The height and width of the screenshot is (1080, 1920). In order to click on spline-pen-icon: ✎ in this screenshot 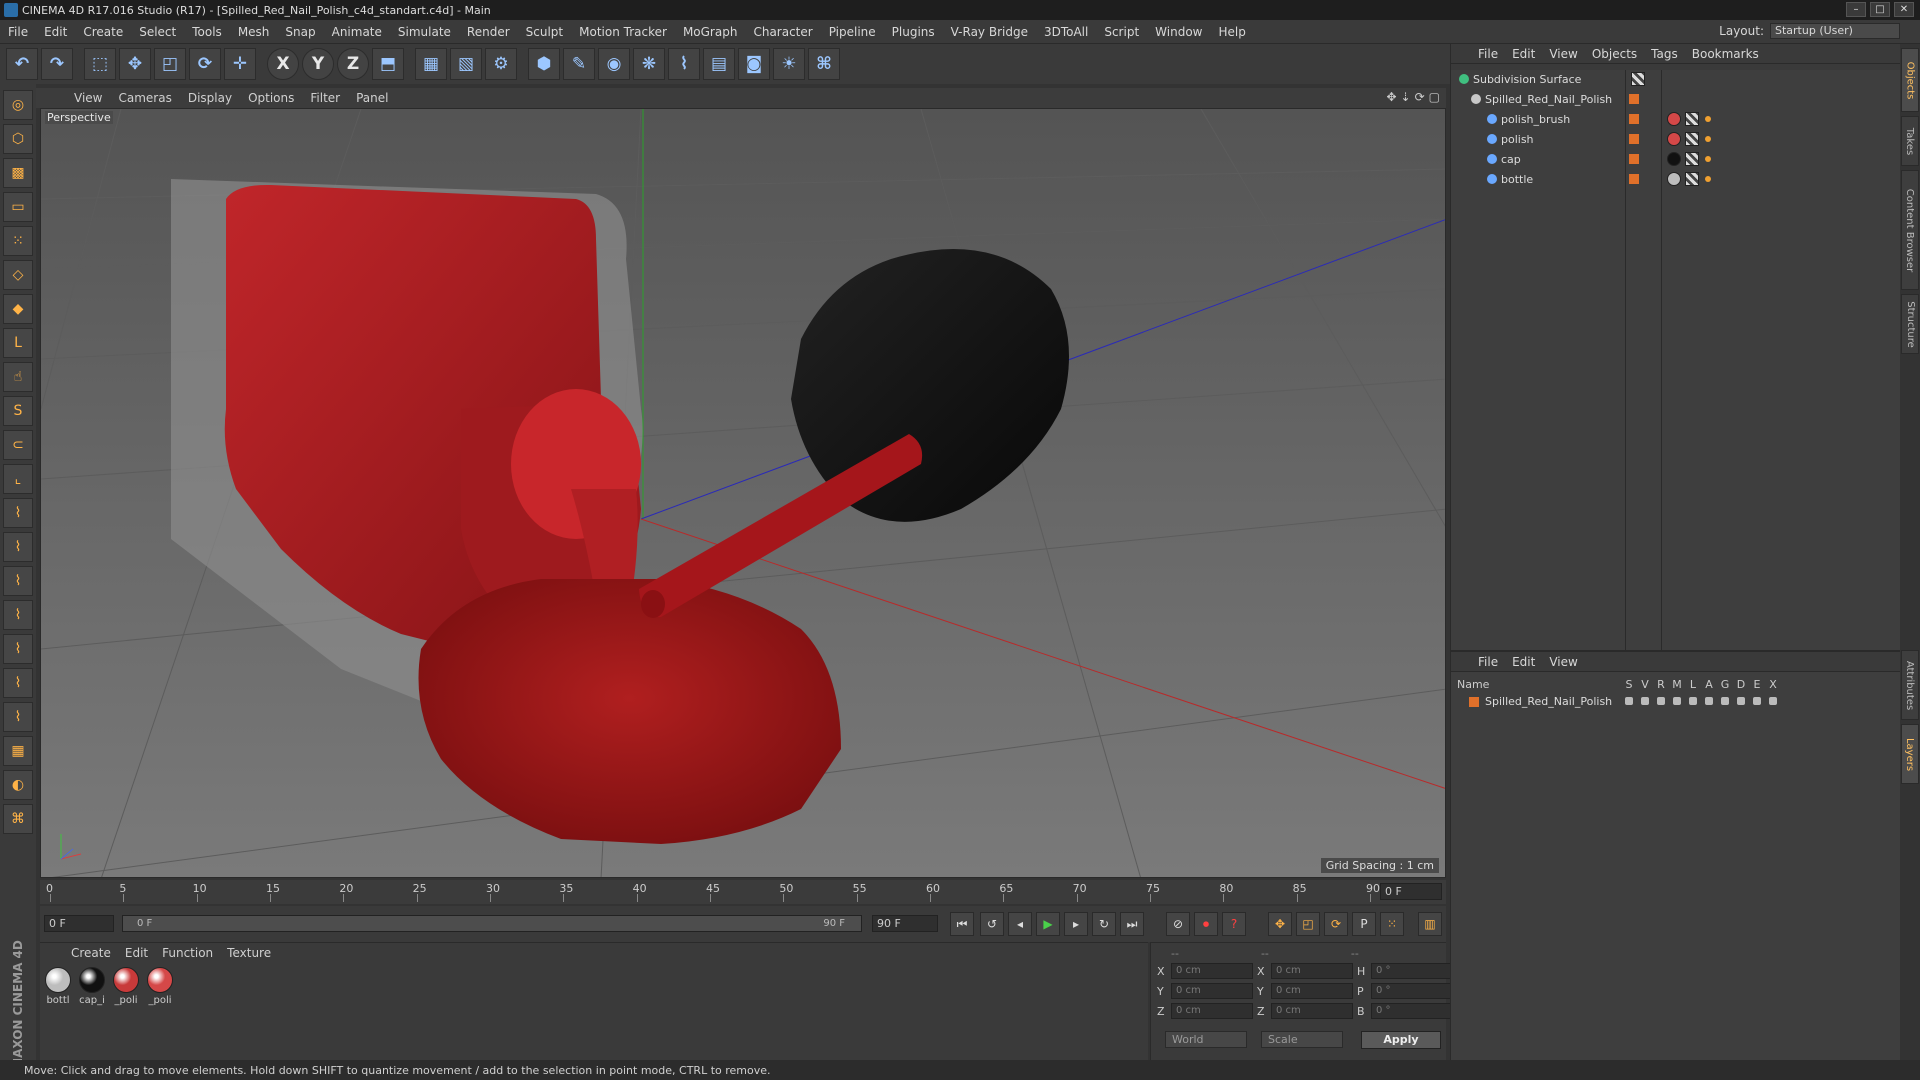, I will do `click(579, 64)`.